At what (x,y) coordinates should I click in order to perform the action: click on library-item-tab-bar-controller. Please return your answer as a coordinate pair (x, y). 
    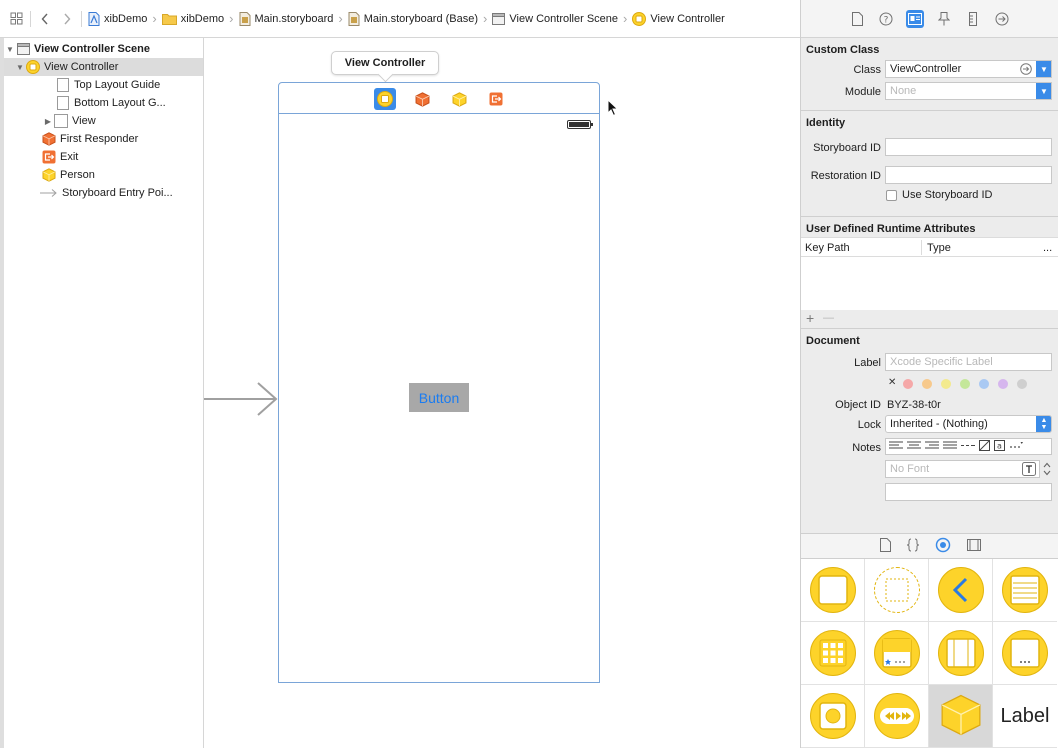
    Looking at the image, I should click on (897, 653).